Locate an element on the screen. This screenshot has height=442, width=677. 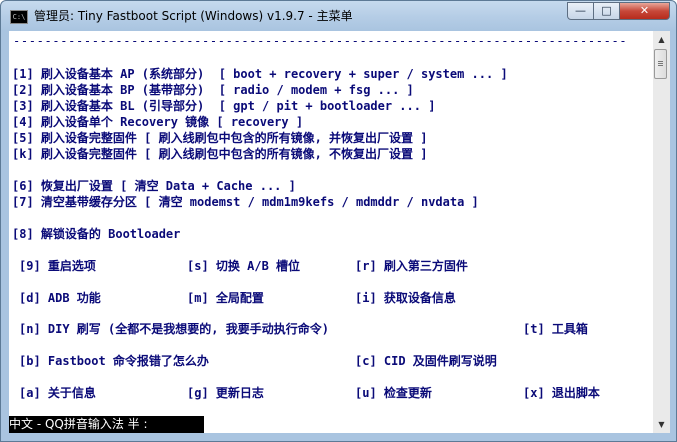
menu-item-4: [4] 刷入设备单个 Recovery 镜像 [ recovery ] is located at coordinates (158, 122).